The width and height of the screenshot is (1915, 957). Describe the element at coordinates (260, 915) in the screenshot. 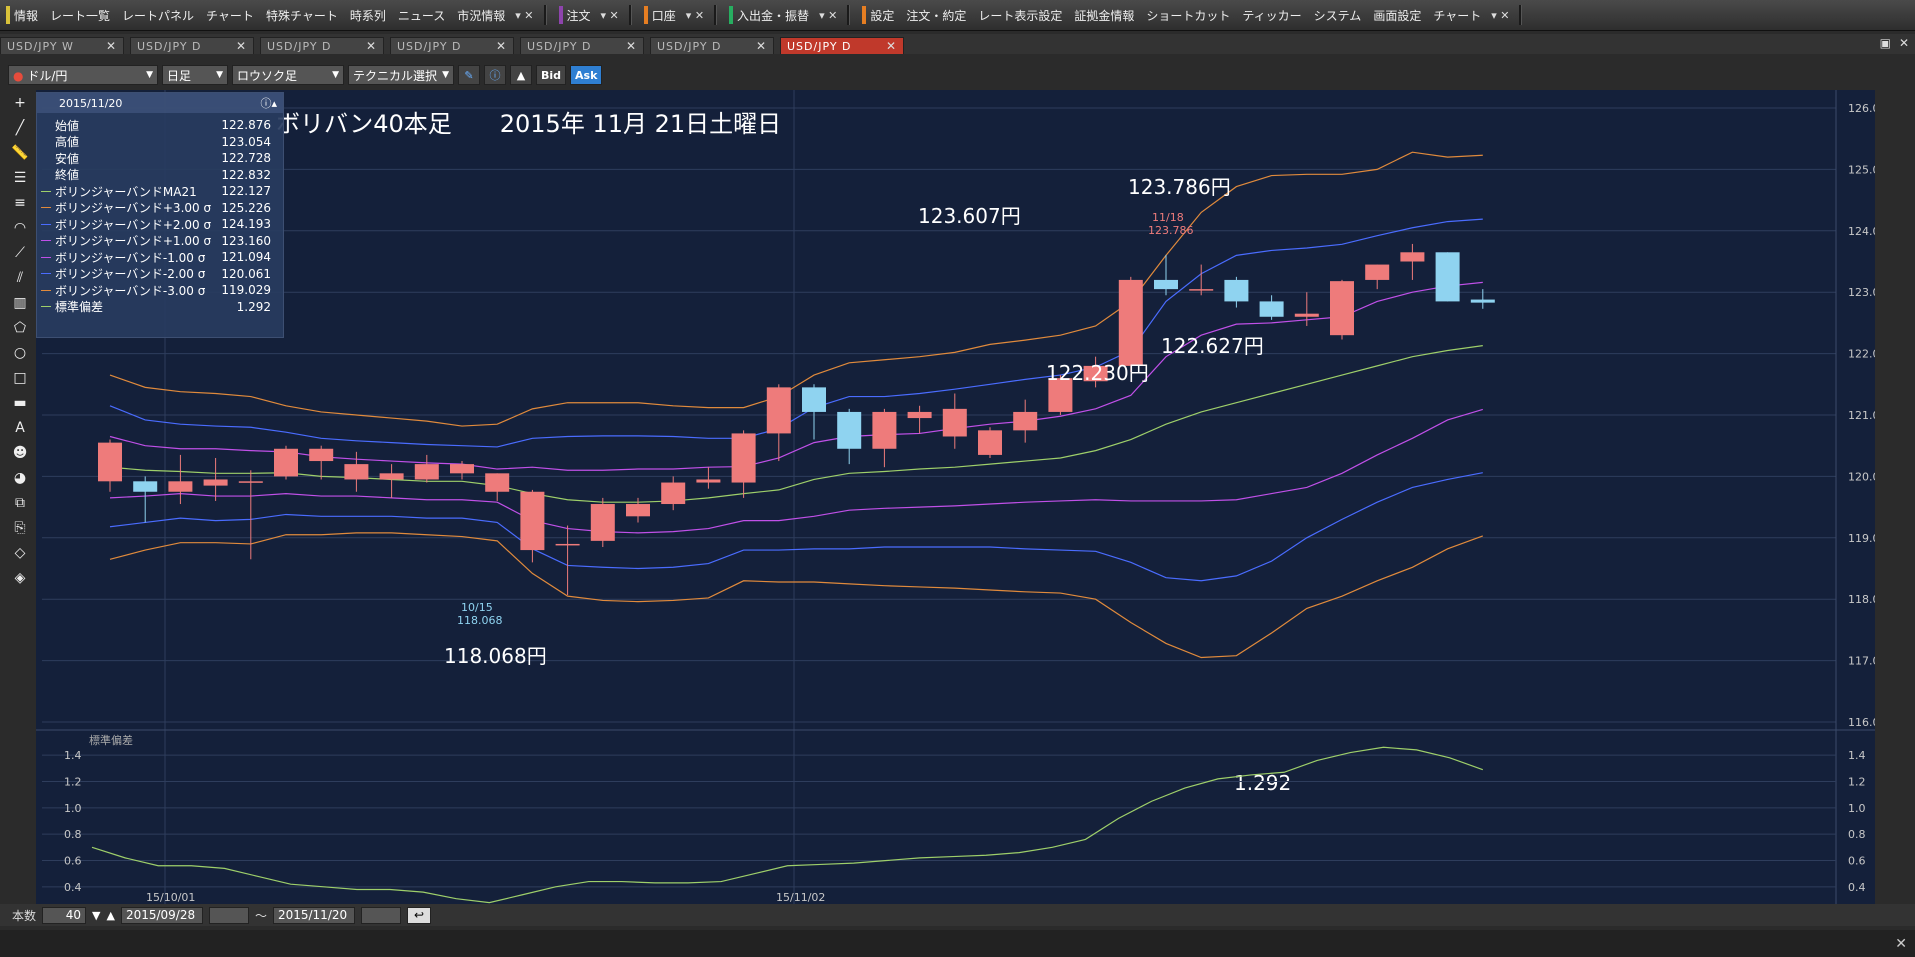

I see `range-tilde: 〜` at that location.